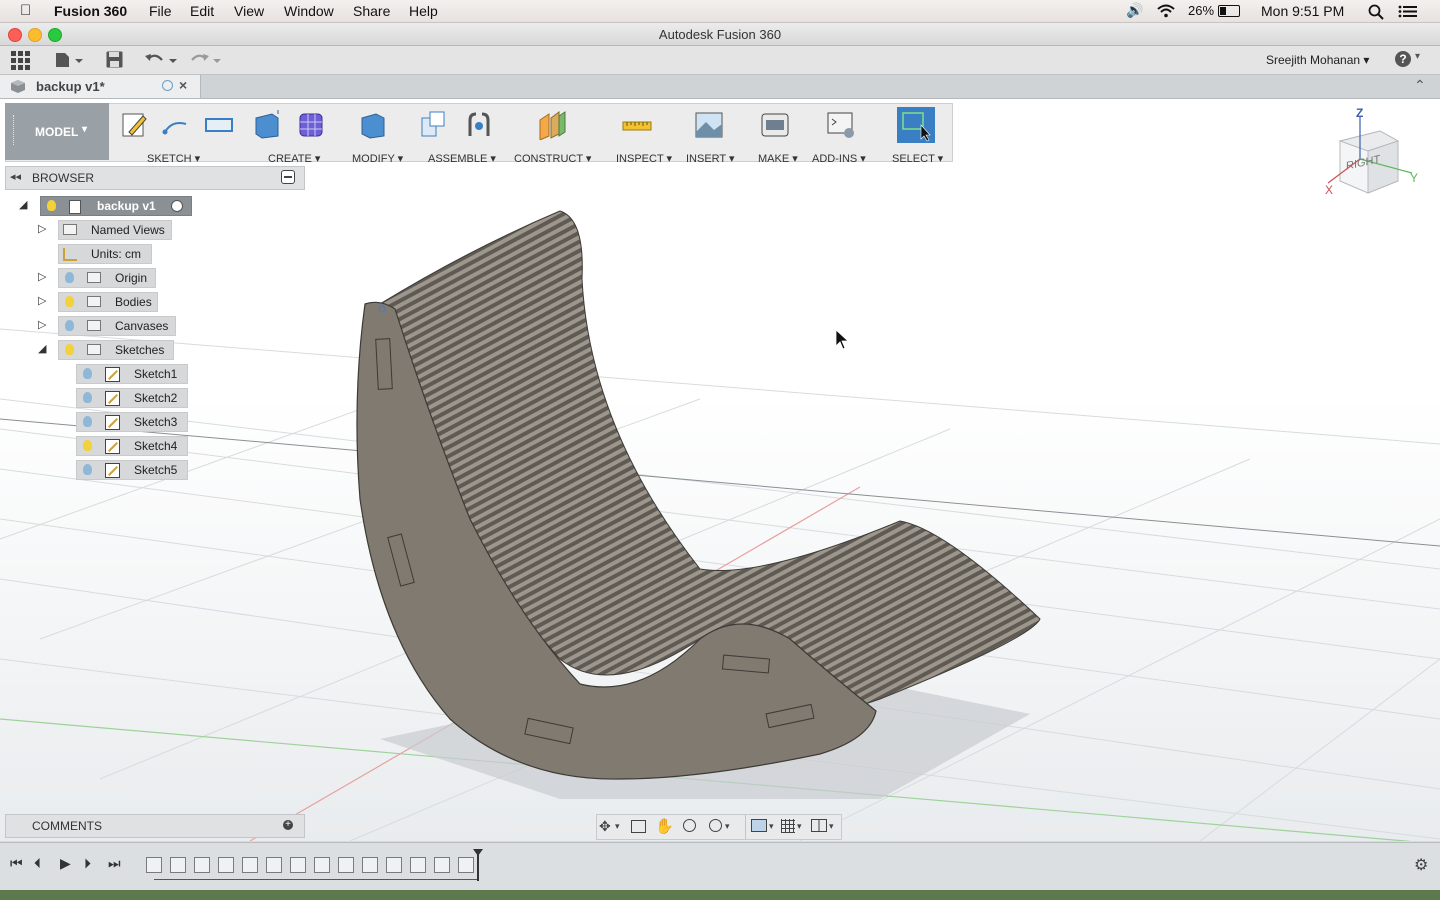  I want to click on play-icon: ▶, so click(65, 863).